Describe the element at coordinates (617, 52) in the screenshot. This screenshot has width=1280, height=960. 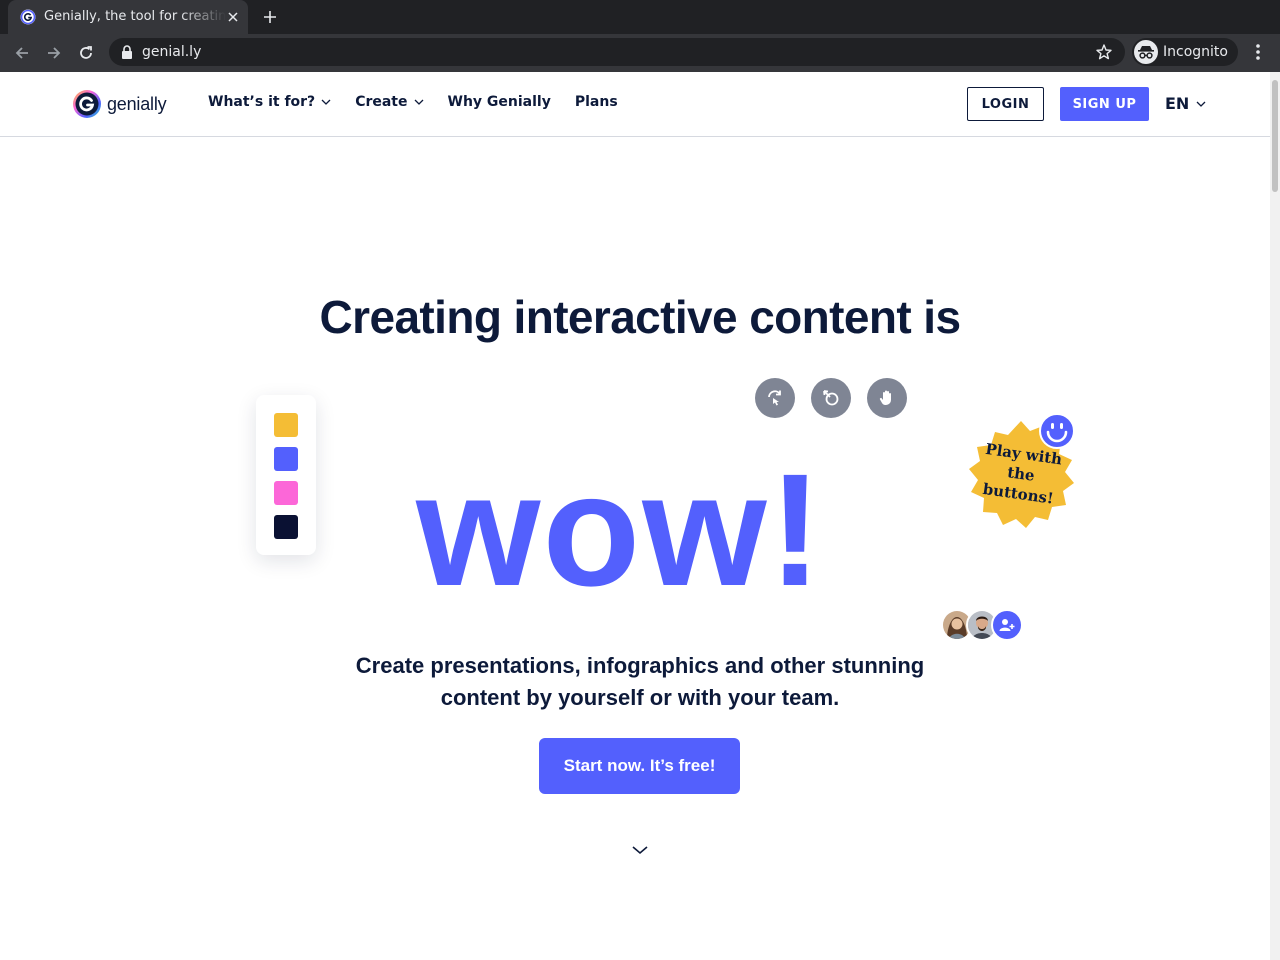
I see `address-bar: genial.ly` at that location.